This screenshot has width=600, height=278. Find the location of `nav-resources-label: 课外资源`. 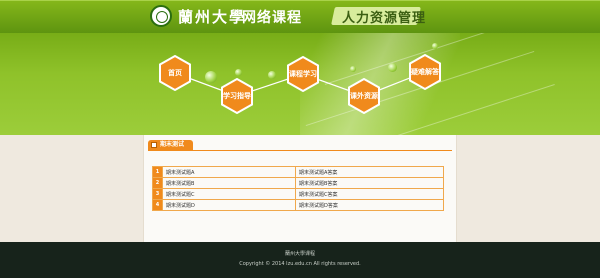

nav-resources-label: 课外资源 is located at coordinates (364, 95).